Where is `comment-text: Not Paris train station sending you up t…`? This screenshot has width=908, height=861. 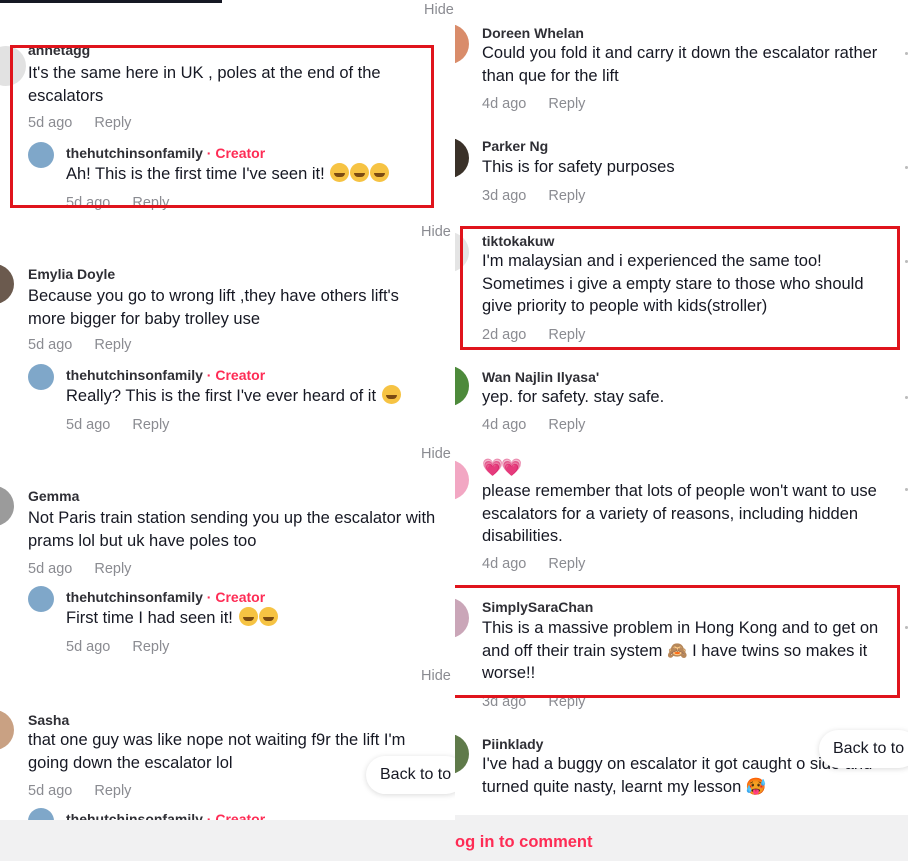
comment-text: Not Paris train station sending you up t… is located at coordinates (232, 529).